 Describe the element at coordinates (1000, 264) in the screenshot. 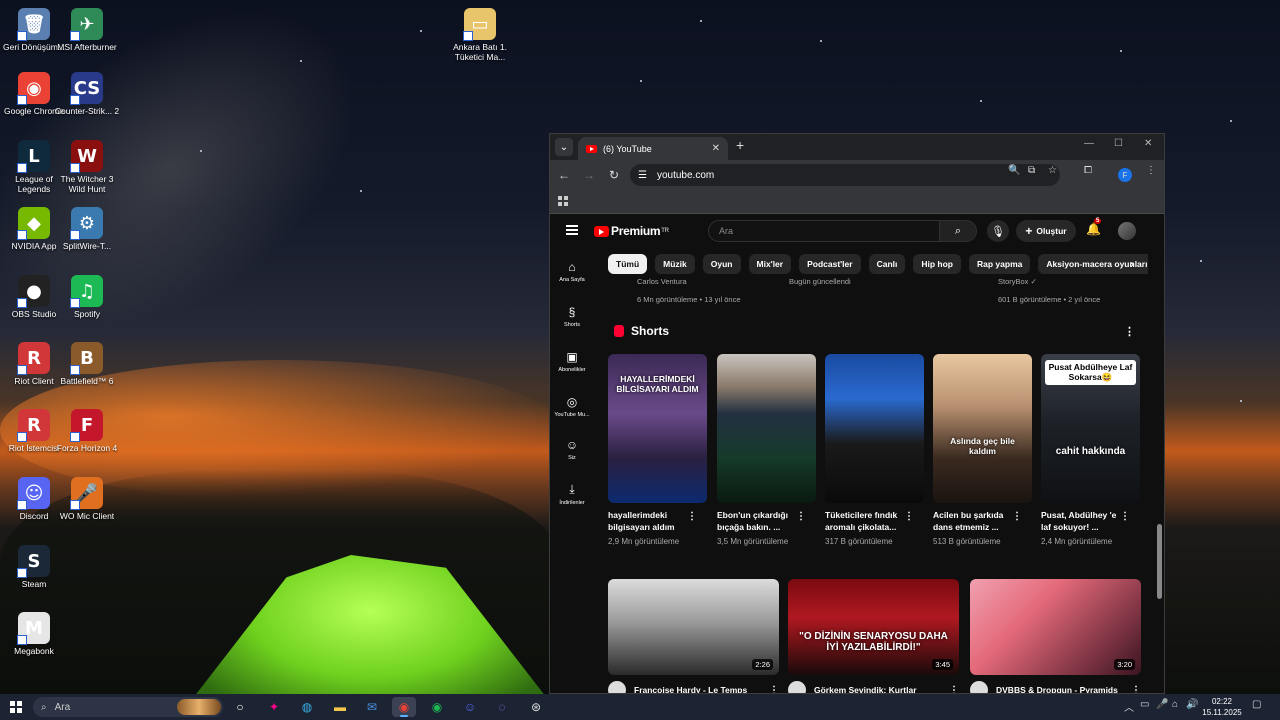

I see `filter-chip: Rap yapma` at that location.